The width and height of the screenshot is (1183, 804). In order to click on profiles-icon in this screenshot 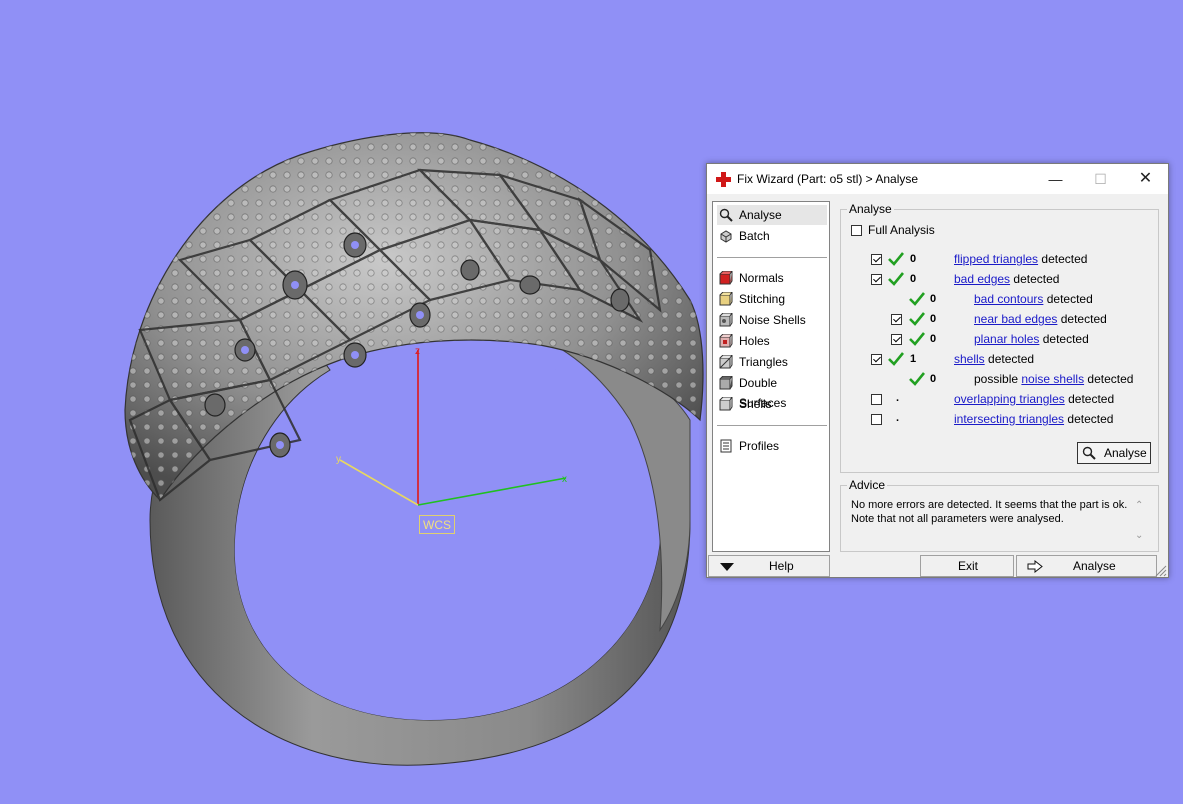, I will do `click(726, 446)`.